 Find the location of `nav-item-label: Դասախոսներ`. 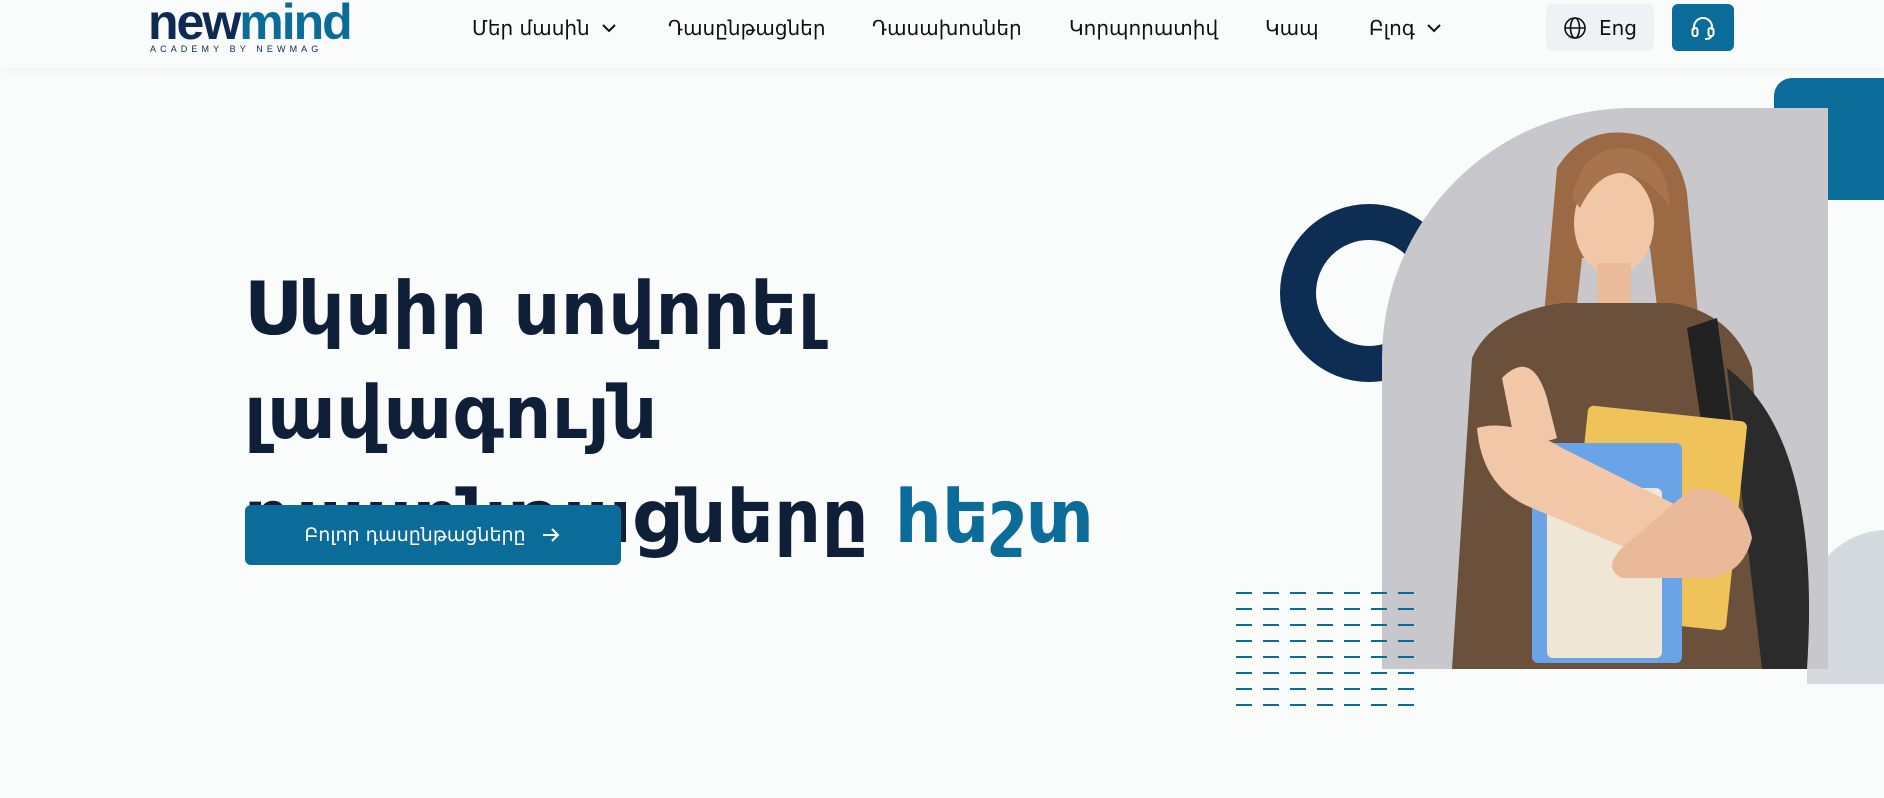

nav-item-label: Դասախոսներ is located at coordinates (947, 28).